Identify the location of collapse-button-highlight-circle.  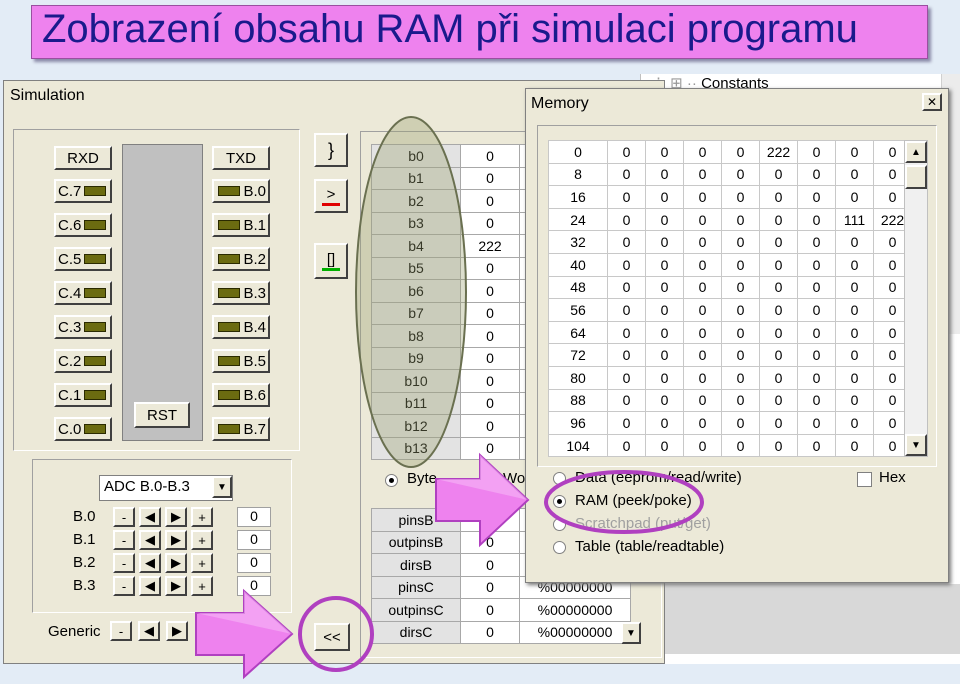
(336, 634).